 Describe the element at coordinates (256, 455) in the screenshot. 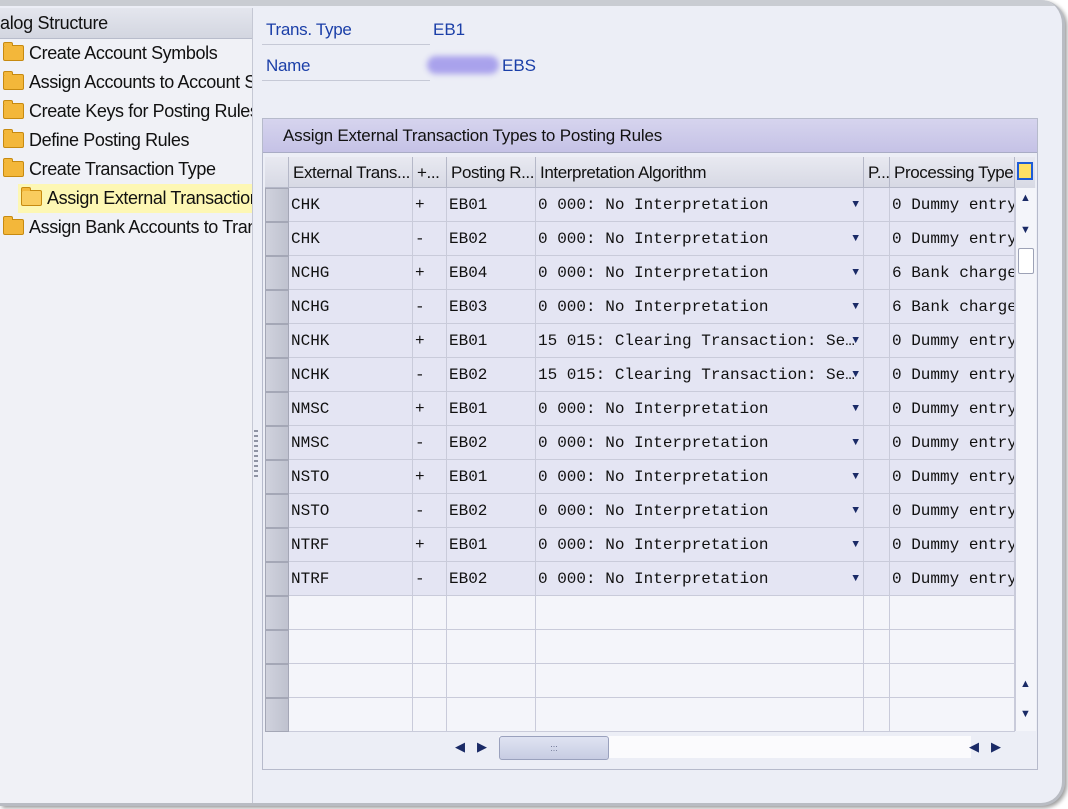

I see `splitter-handle` at that location.